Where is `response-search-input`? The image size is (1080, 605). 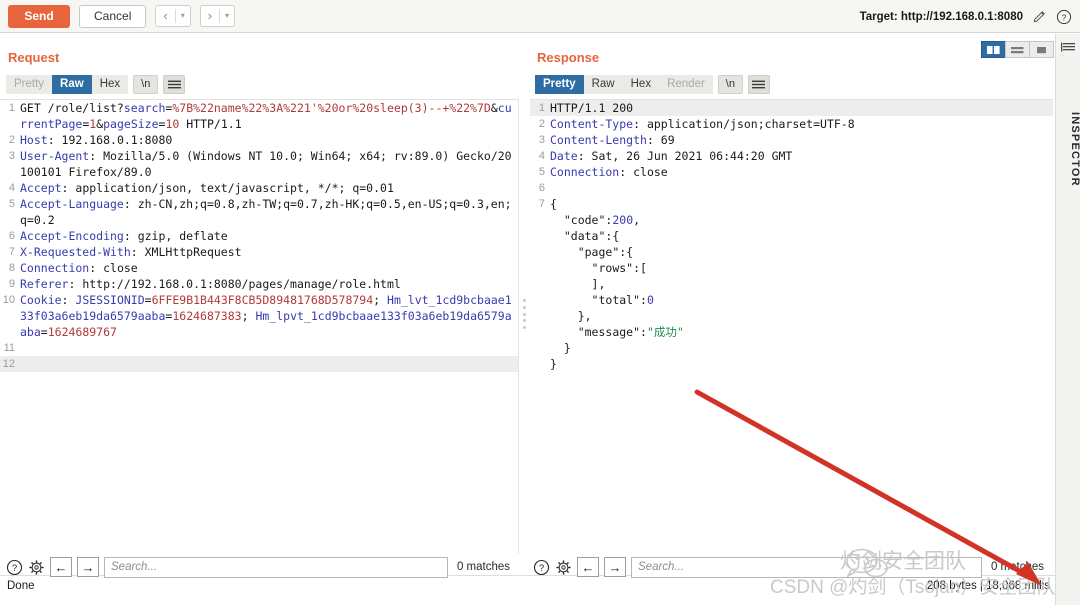
response-search-input is located at coordinates (806, 567).